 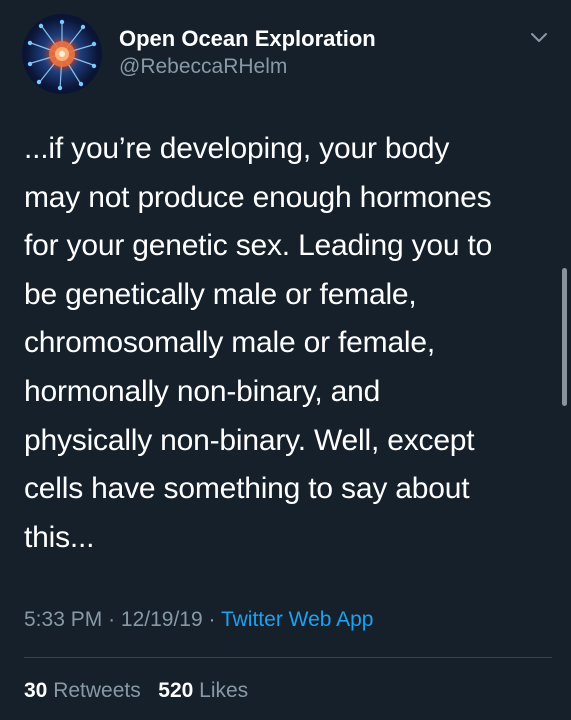 I want to click on likes-stat: 520 Likes, so click(x=203, y=690).